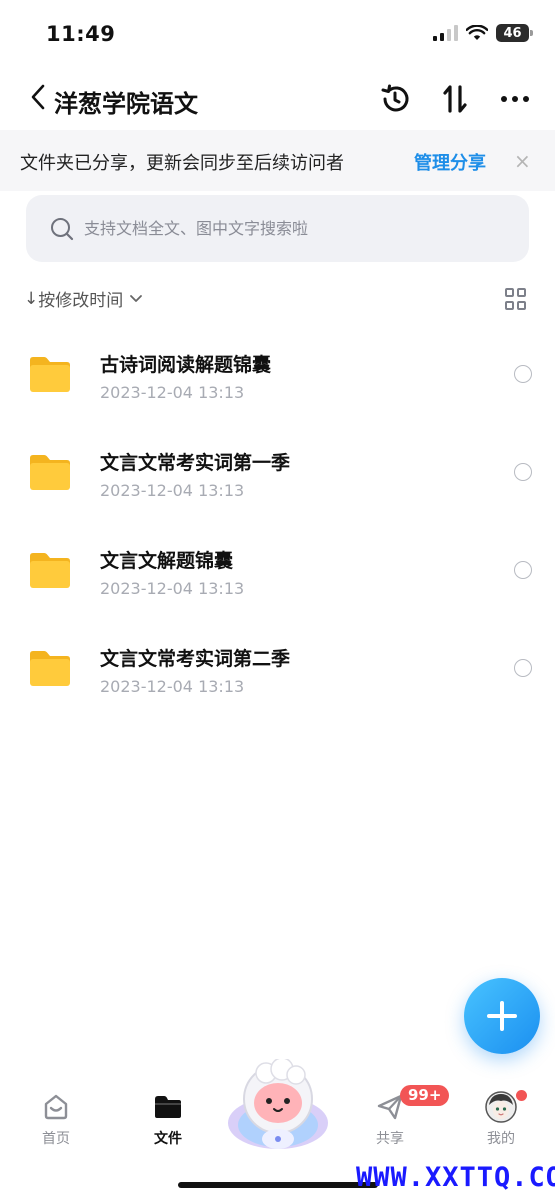 The width and height of the screenshot is (555, 1200). I want to click on tab-bar: 首页 文件 共享 99+ 我的, so click(277, 1112).